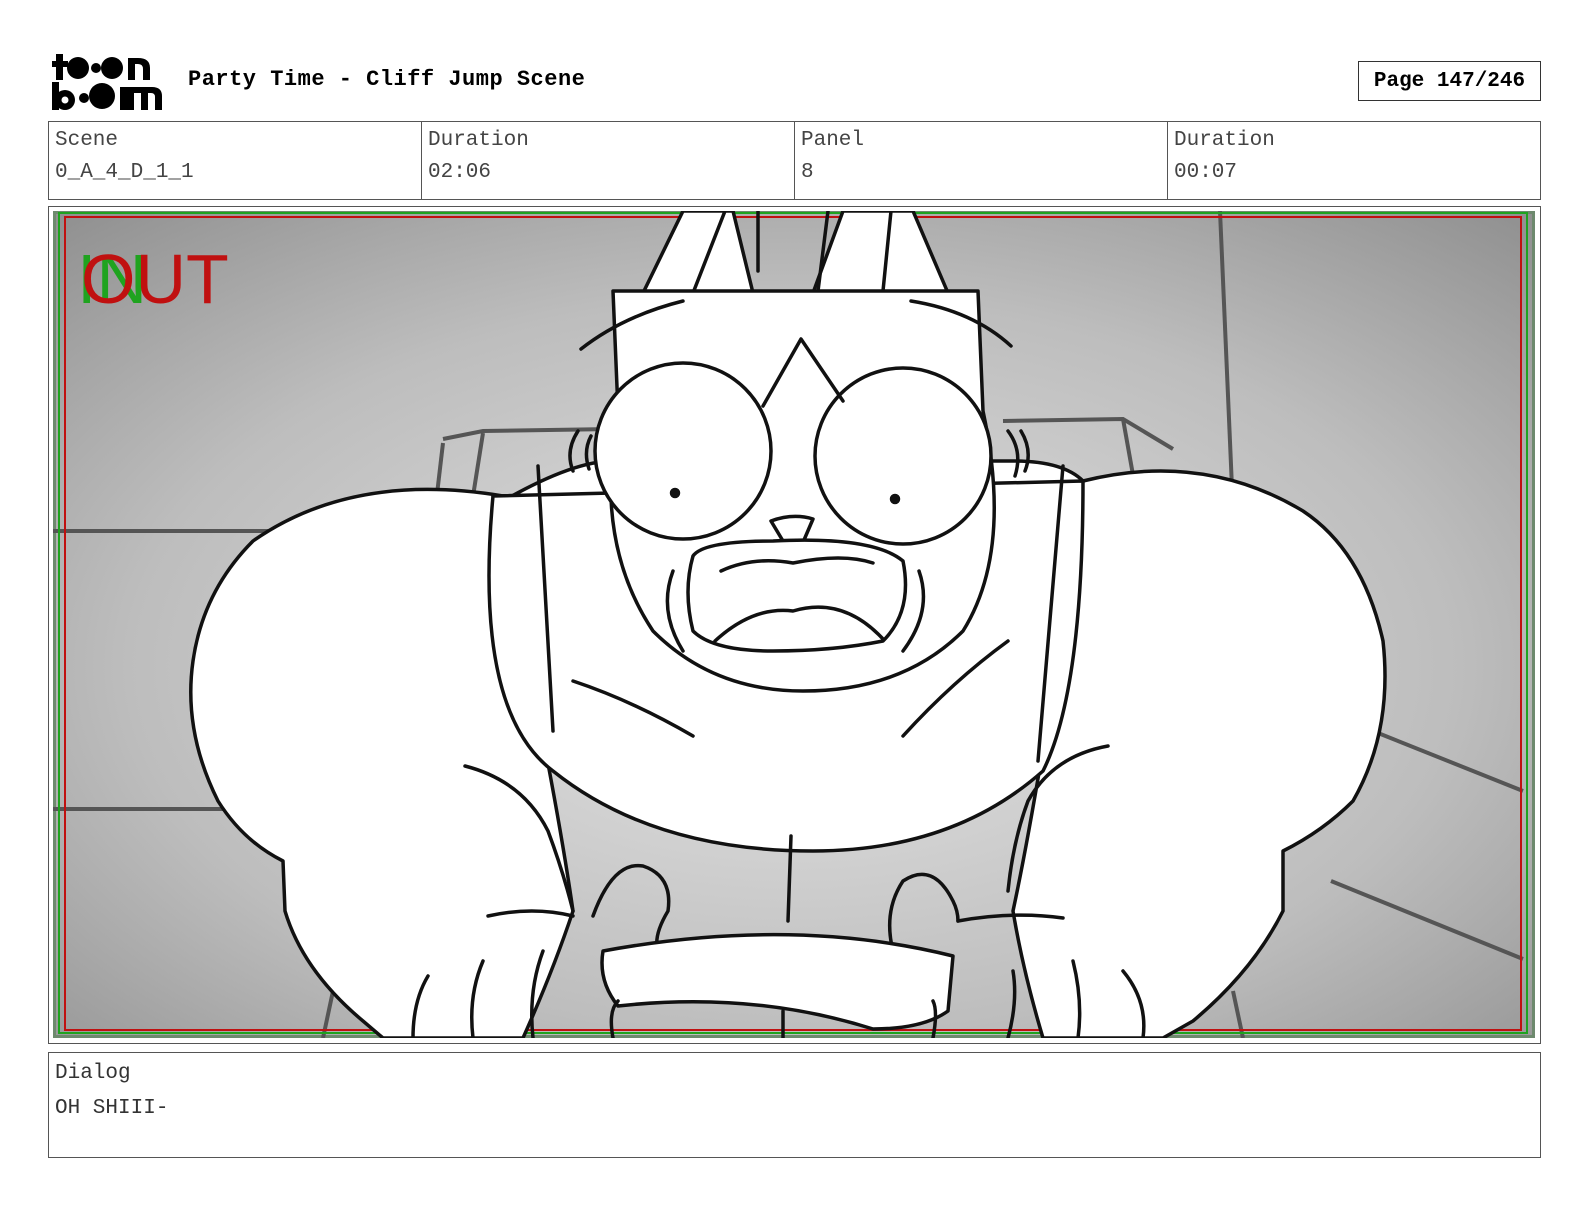  I want to click on dialog-text: OH SHIII-, so click(112, 1108).